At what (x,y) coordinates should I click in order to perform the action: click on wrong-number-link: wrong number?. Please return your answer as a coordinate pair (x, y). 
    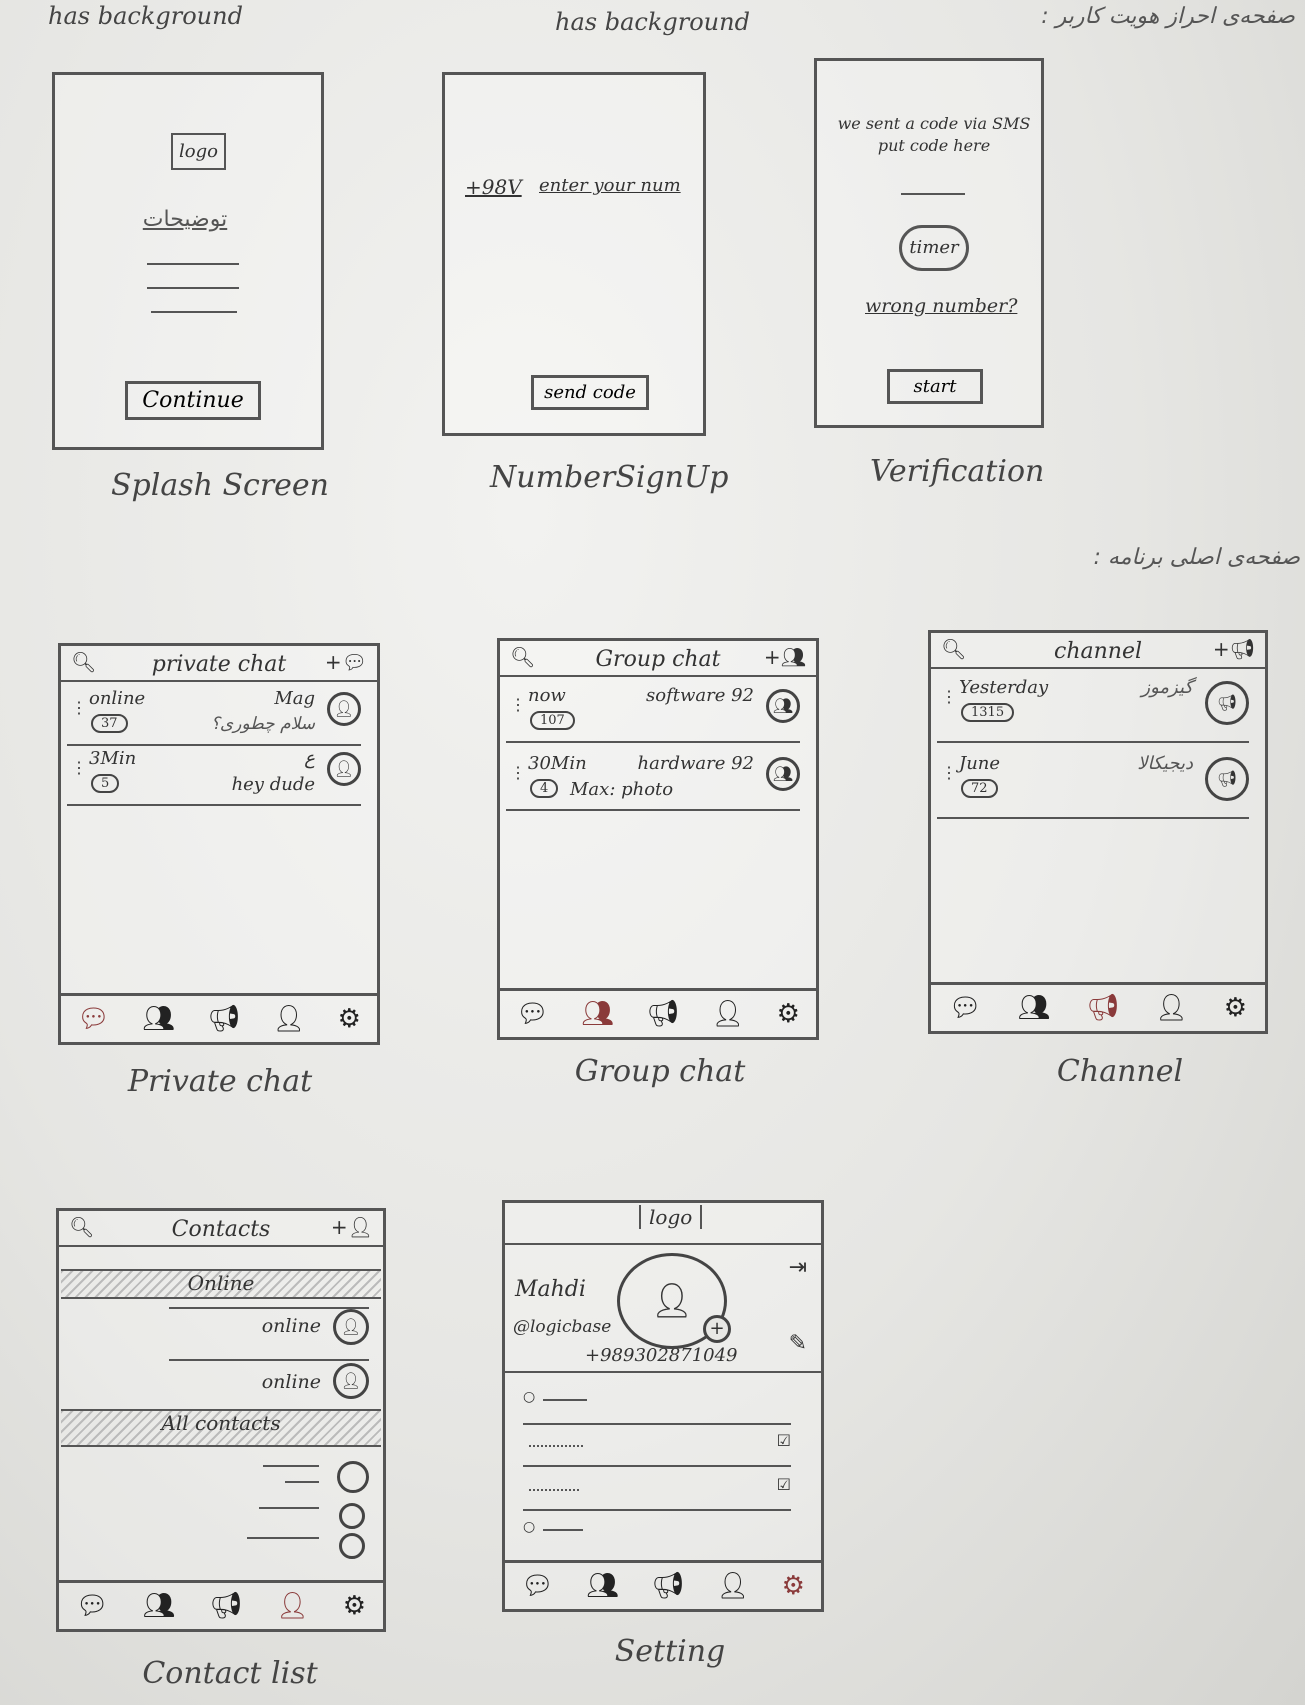
    Looking at the image, I should click on (941, 306).